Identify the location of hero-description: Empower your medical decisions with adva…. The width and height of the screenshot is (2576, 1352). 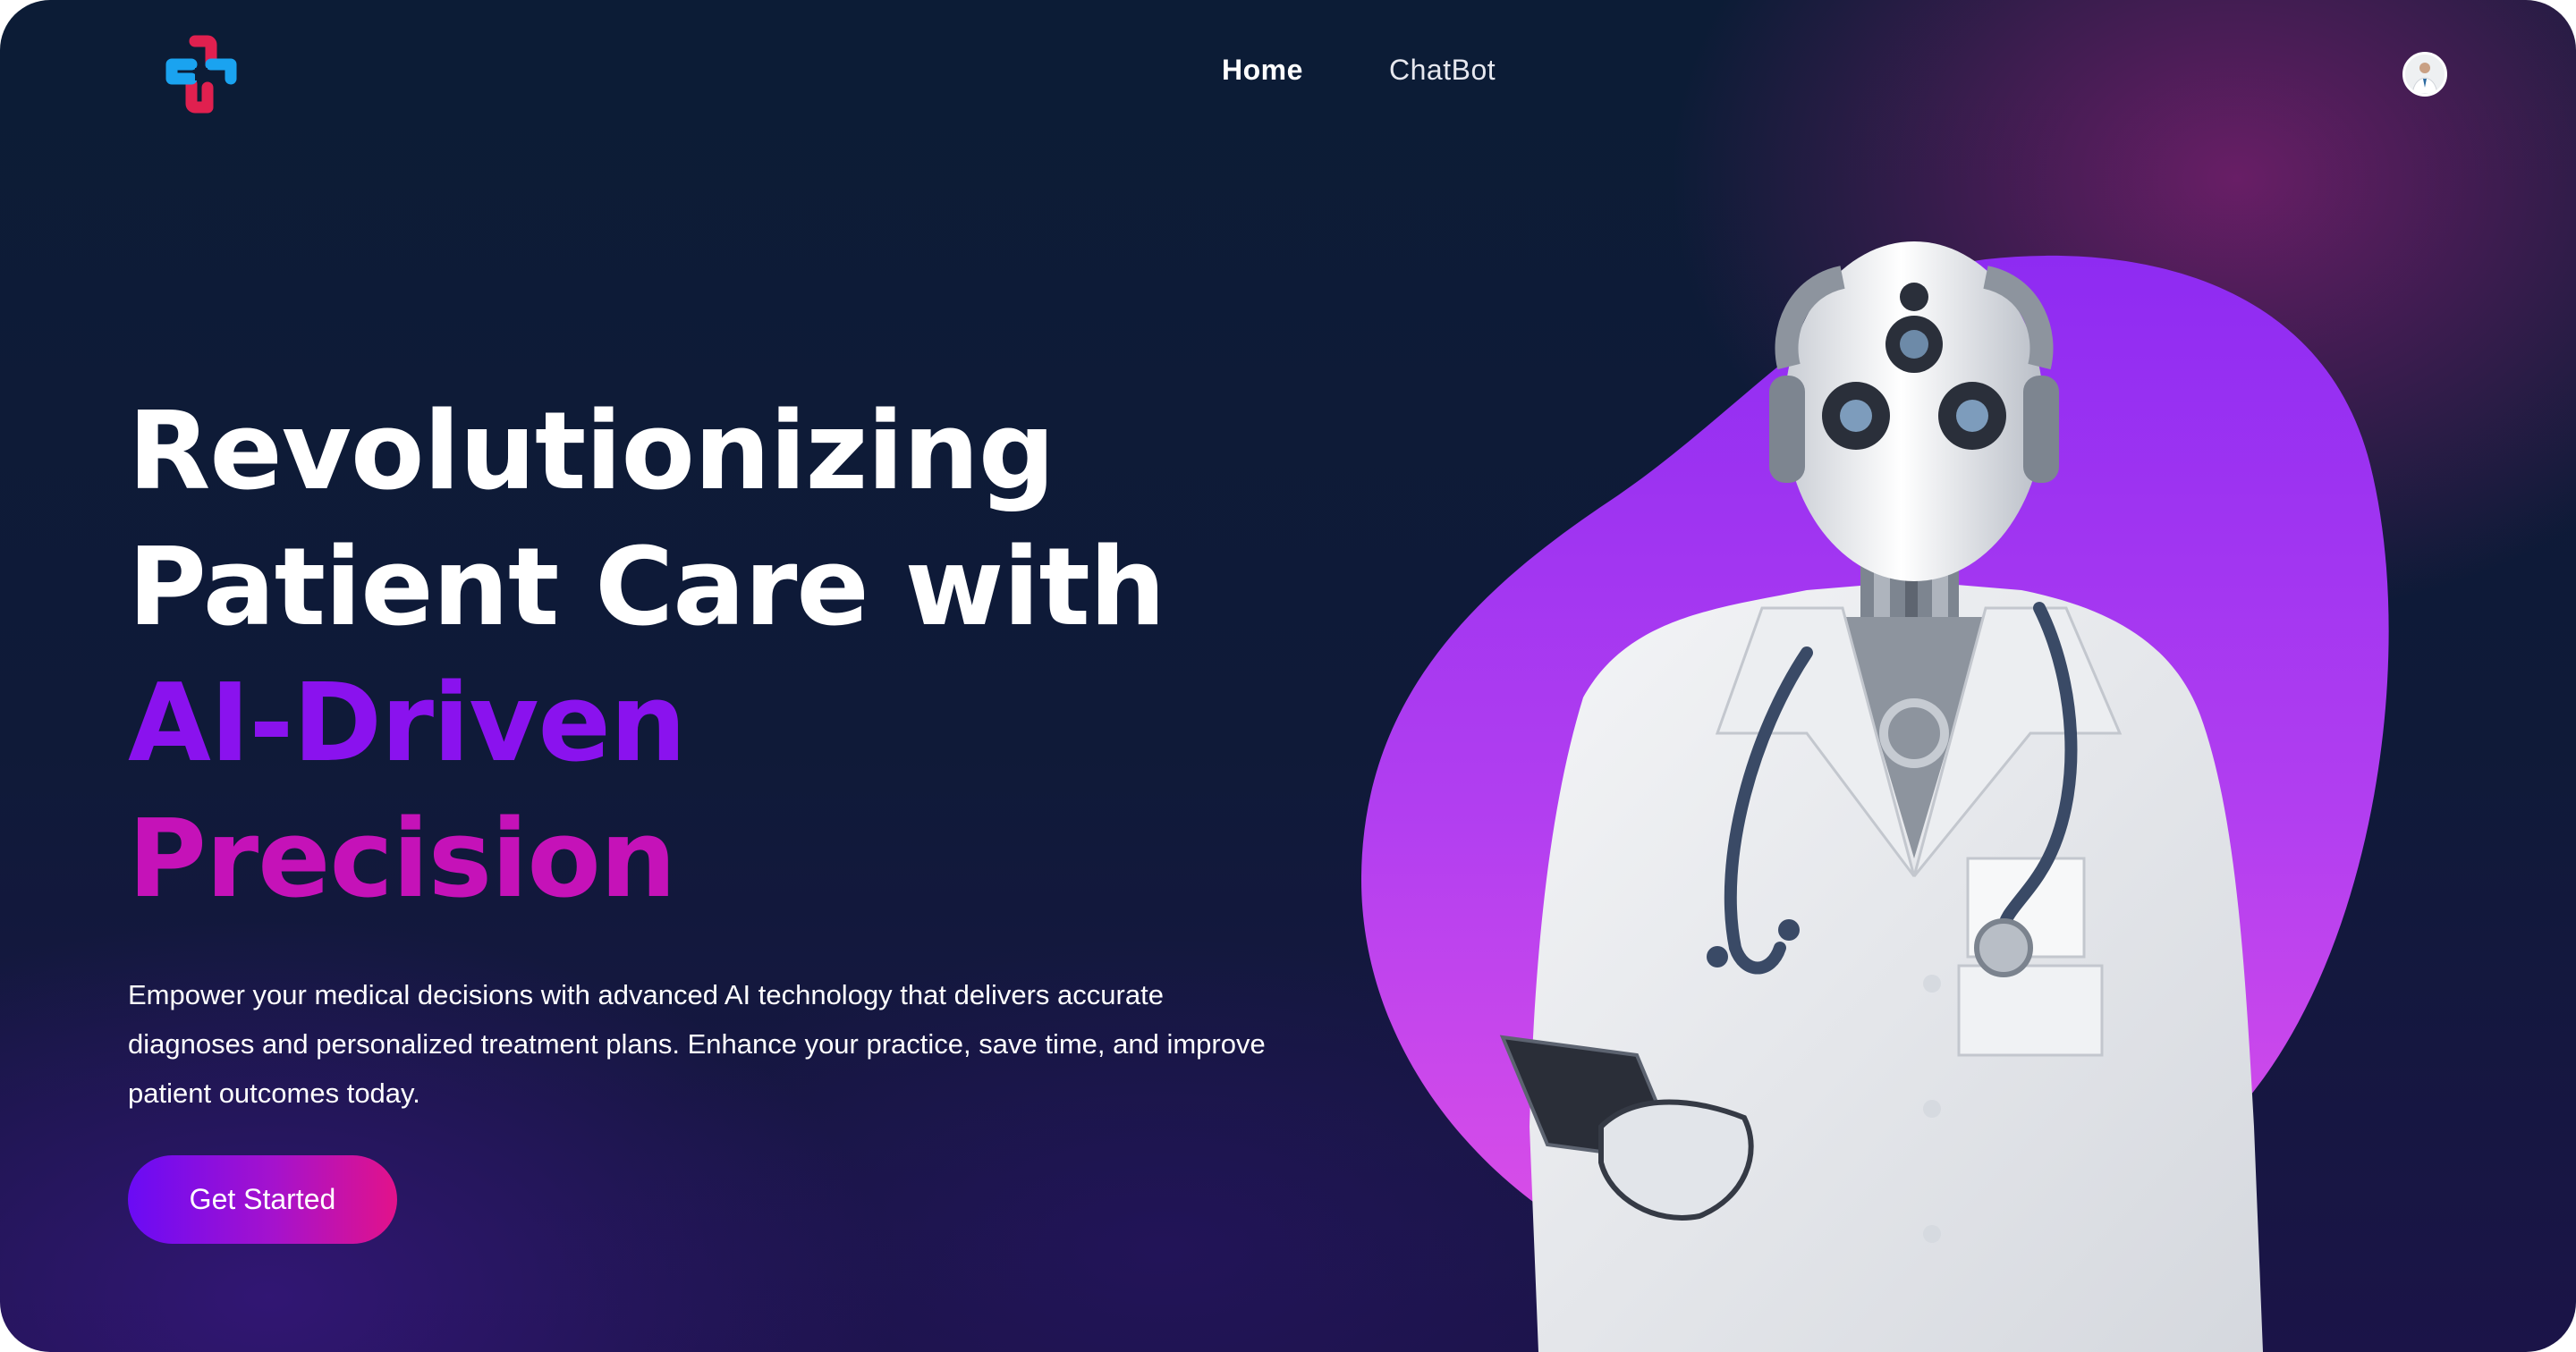
(697, 1044).